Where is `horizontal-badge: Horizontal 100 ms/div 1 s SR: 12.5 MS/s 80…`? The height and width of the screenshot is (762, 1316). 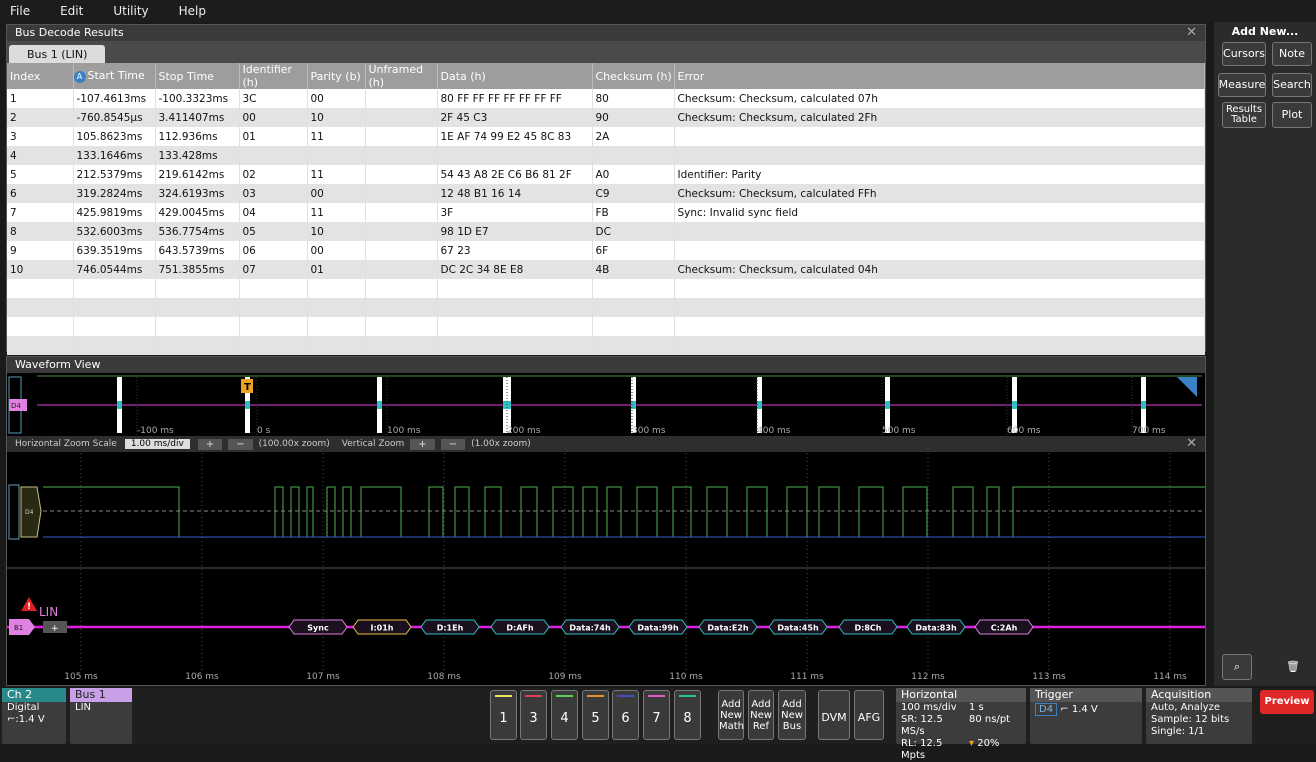
horizontal-badge: Horizontal 100 ms/div 1 s SR: 12.5 MS/s 80… is located at coordinates (961, 724).